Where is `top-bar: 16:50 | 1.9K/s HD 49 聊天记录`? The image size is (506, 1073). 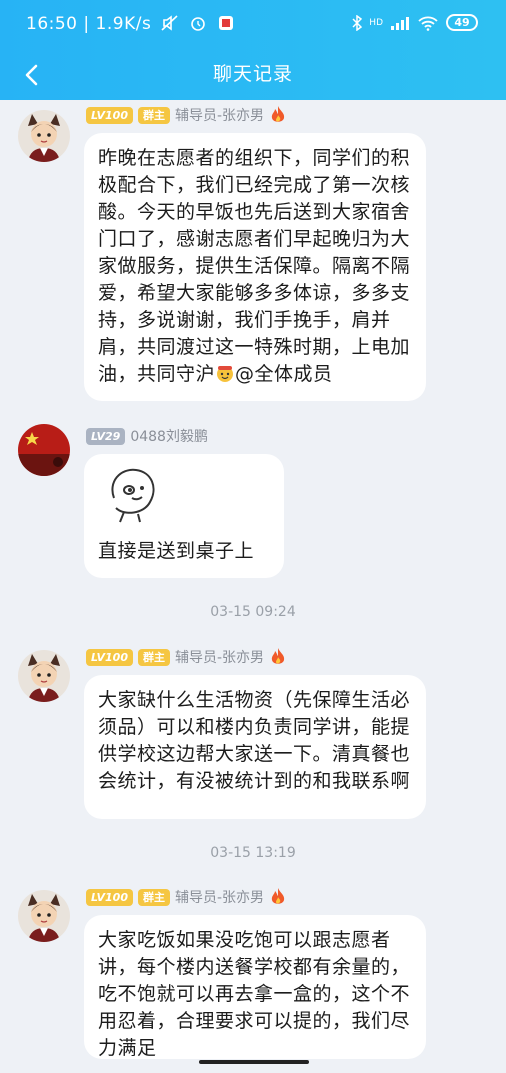 top-bar: 16:50 | 1.9K/s HD 49 聊天记录 is located at coordinates (253, 50).